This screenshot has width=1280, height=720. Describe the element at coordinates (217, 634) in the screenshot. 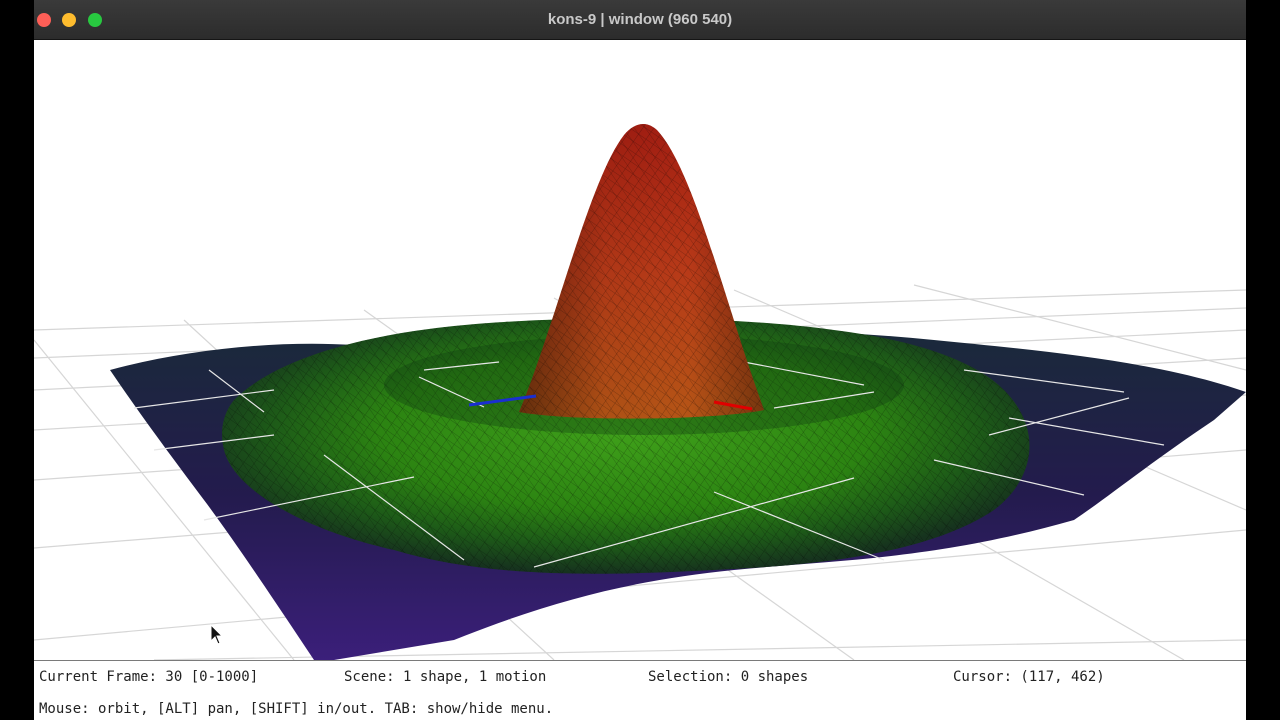

I see `mouse-pointer-icon` at that location.